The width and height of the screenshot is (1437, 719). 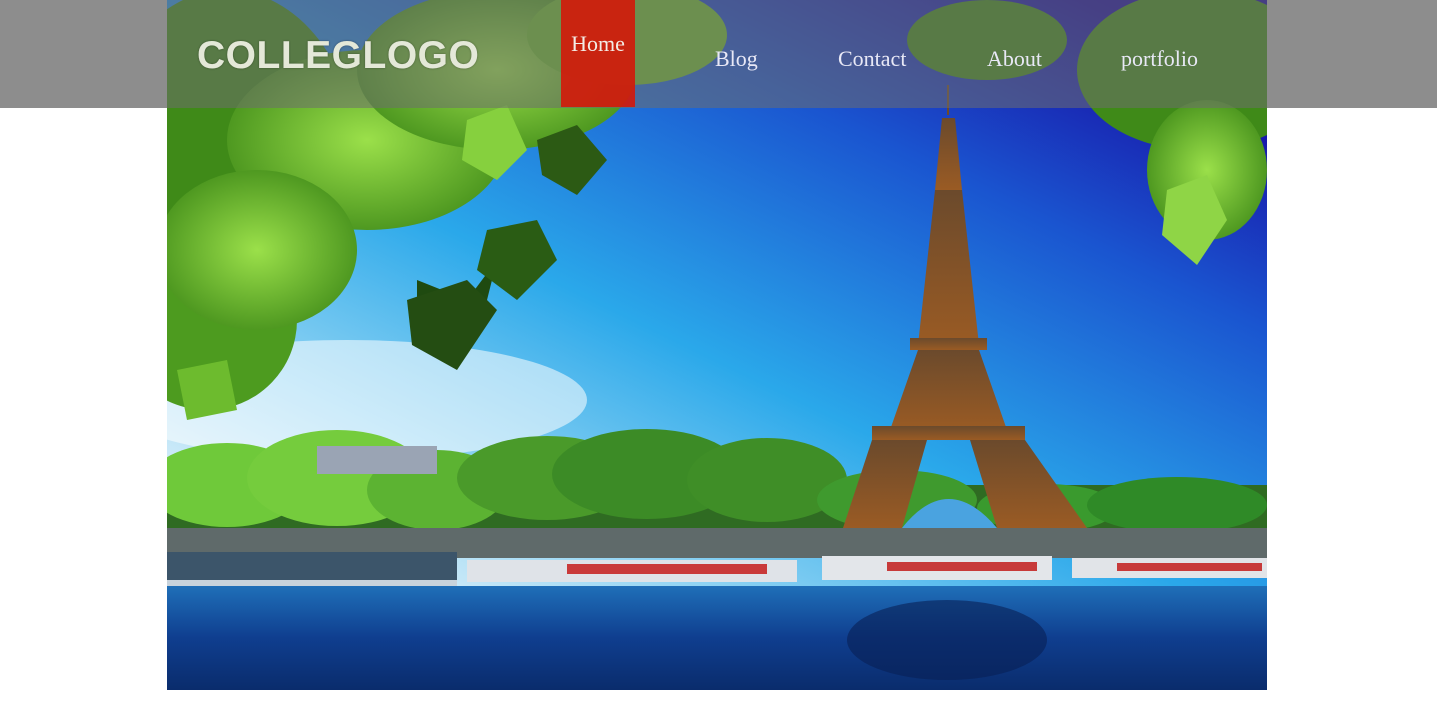 What do you see at coordinates (1014, 59) in the screenshot?
I see `nav-about-link: About` at bounding box center [1014, 59].